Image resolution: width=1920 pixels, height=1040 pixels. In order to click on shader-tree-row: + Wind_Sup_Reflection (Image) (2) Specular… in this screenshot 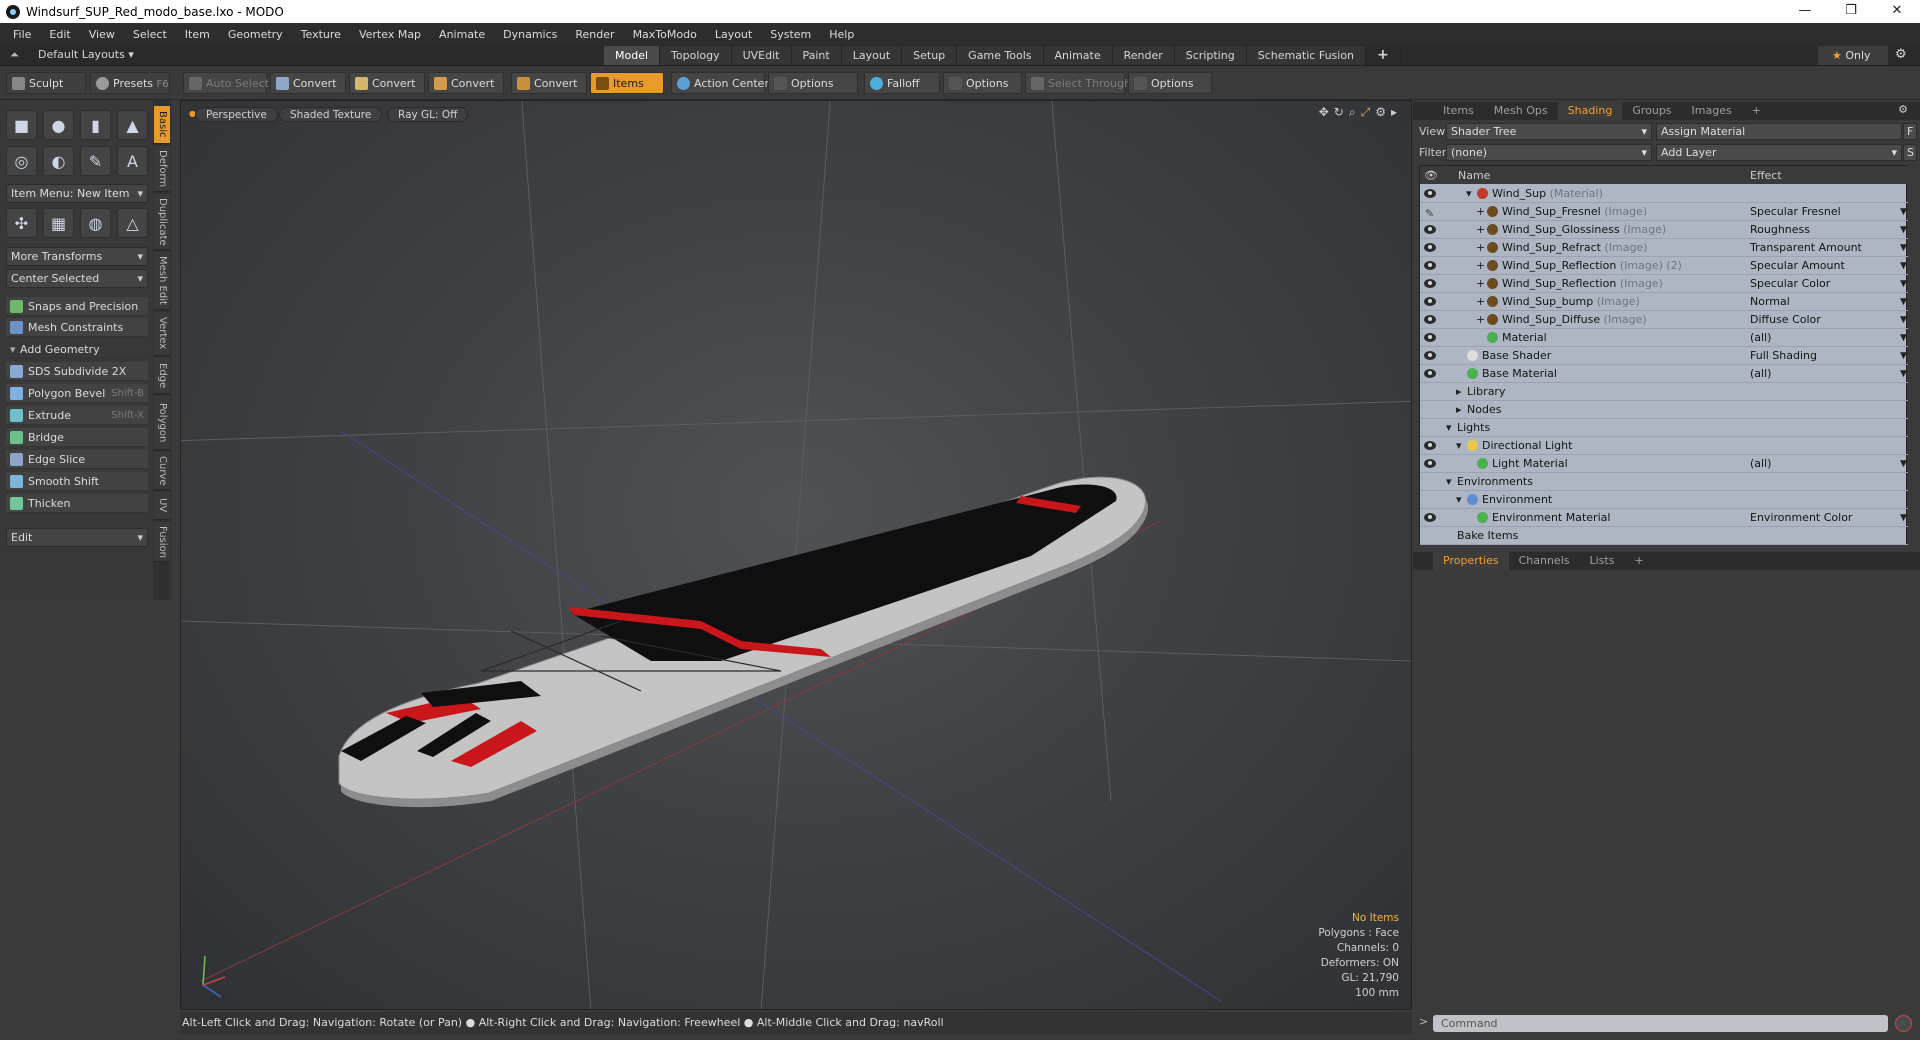, I will do `click(1664, 266)`.